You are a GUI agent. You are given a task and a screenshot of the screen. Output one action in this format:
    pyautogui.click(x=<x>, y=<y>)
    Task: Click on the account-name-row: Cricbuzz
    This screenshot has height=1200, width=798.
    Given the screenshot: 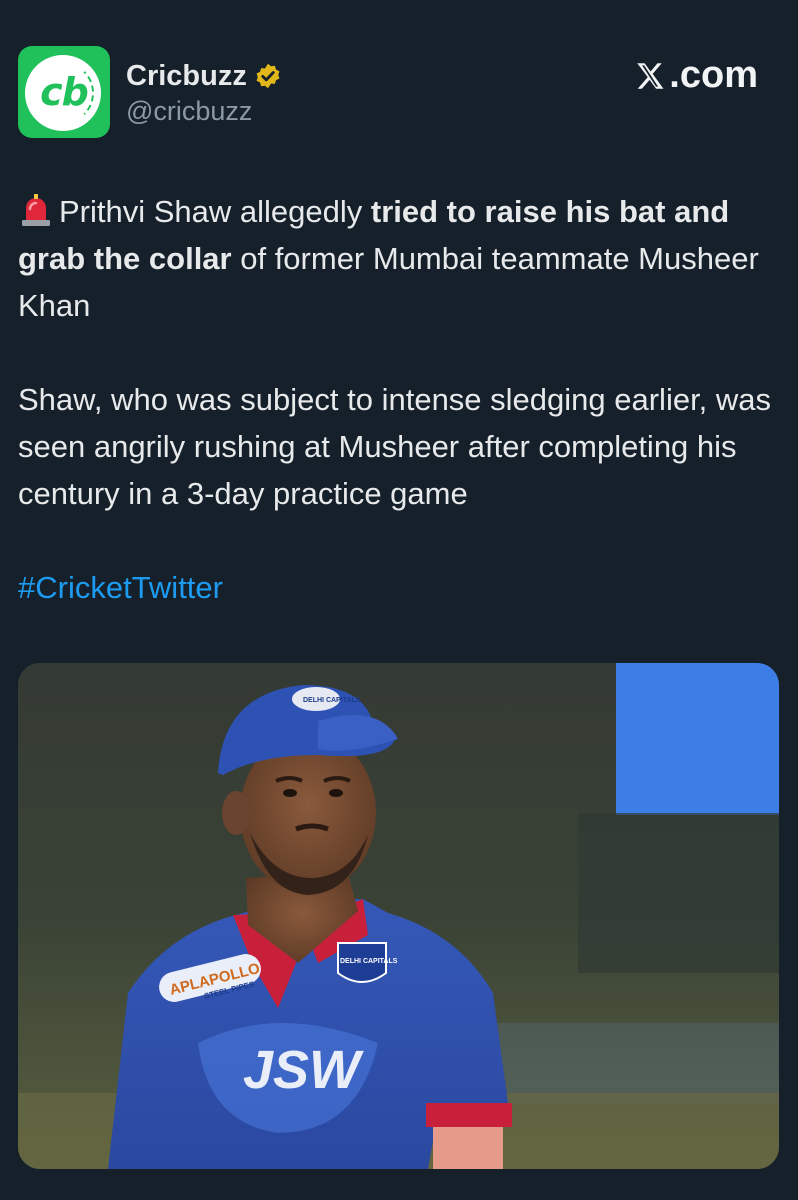 What is the action you would take?
    pyautogui.click(x=204, y=76)
    